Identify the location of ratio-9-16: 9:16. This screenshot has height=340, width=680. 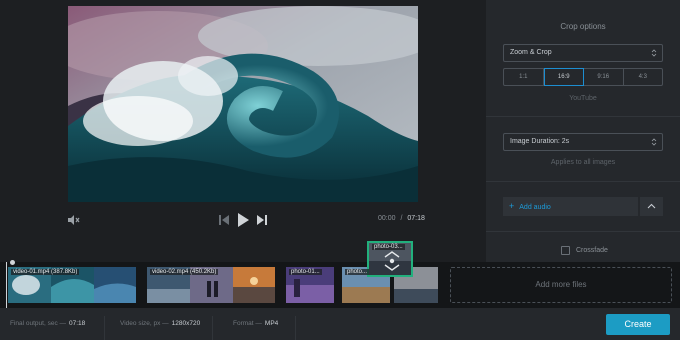
(604, 77).